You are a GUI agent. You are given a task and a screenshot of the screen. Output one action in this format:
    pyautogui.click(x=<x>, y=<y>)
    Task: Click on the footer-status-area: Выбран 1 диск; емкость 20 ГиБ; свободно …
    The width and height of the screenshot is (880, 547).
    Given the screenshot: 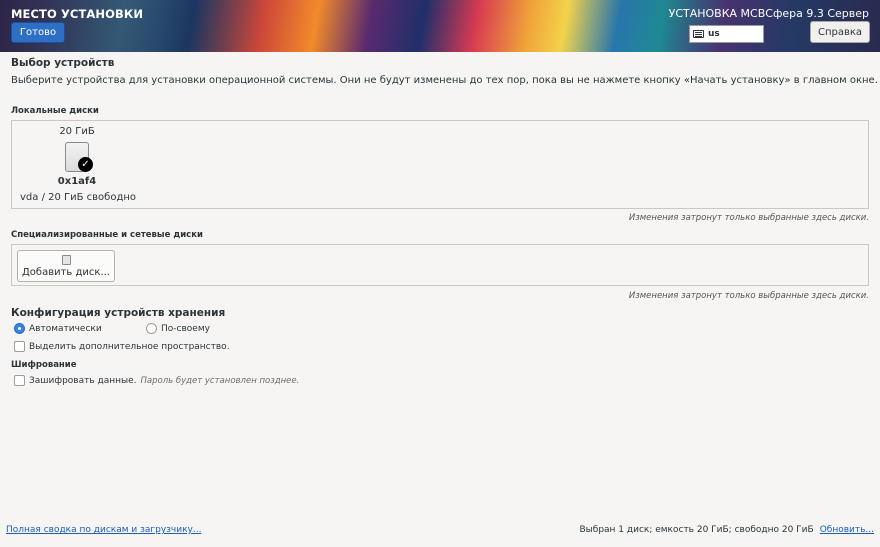 What is the action you would take?
    pyautogui.click(x=726, y=530)
    